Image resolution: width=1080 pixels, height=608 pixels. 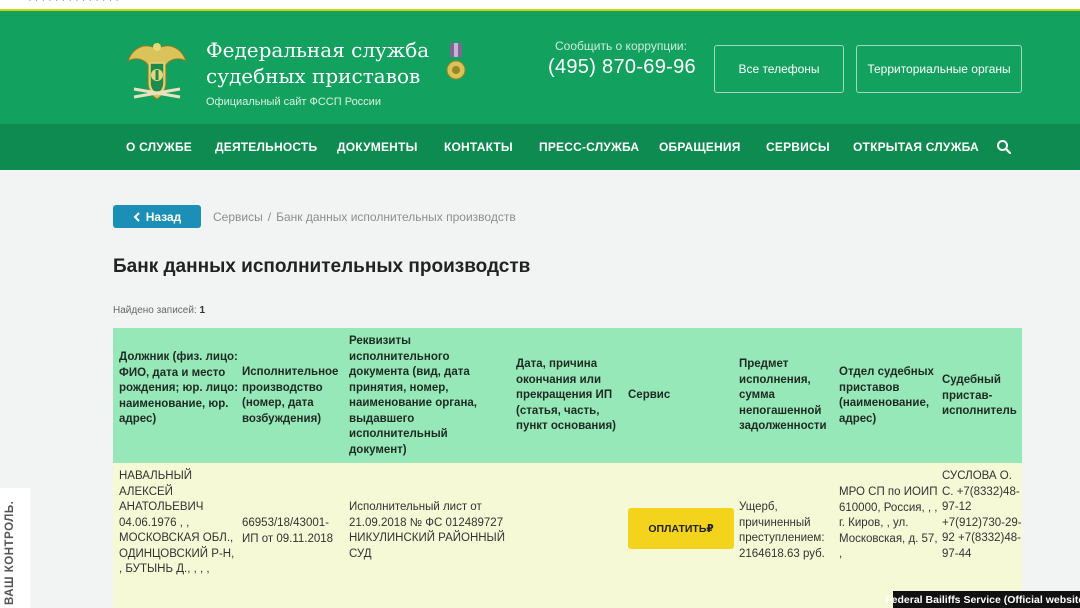 I want to click on breadcrumb-item-services: Сервисы, so click(x=238, y=217).